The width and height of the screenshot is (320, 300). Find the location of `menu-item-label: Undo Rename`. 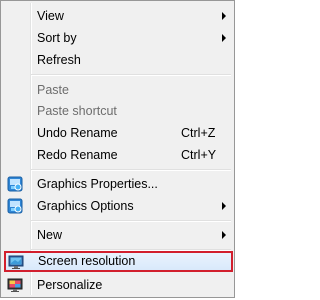

menu-item-label: Undo Rename is located at coordinates (77, 133).